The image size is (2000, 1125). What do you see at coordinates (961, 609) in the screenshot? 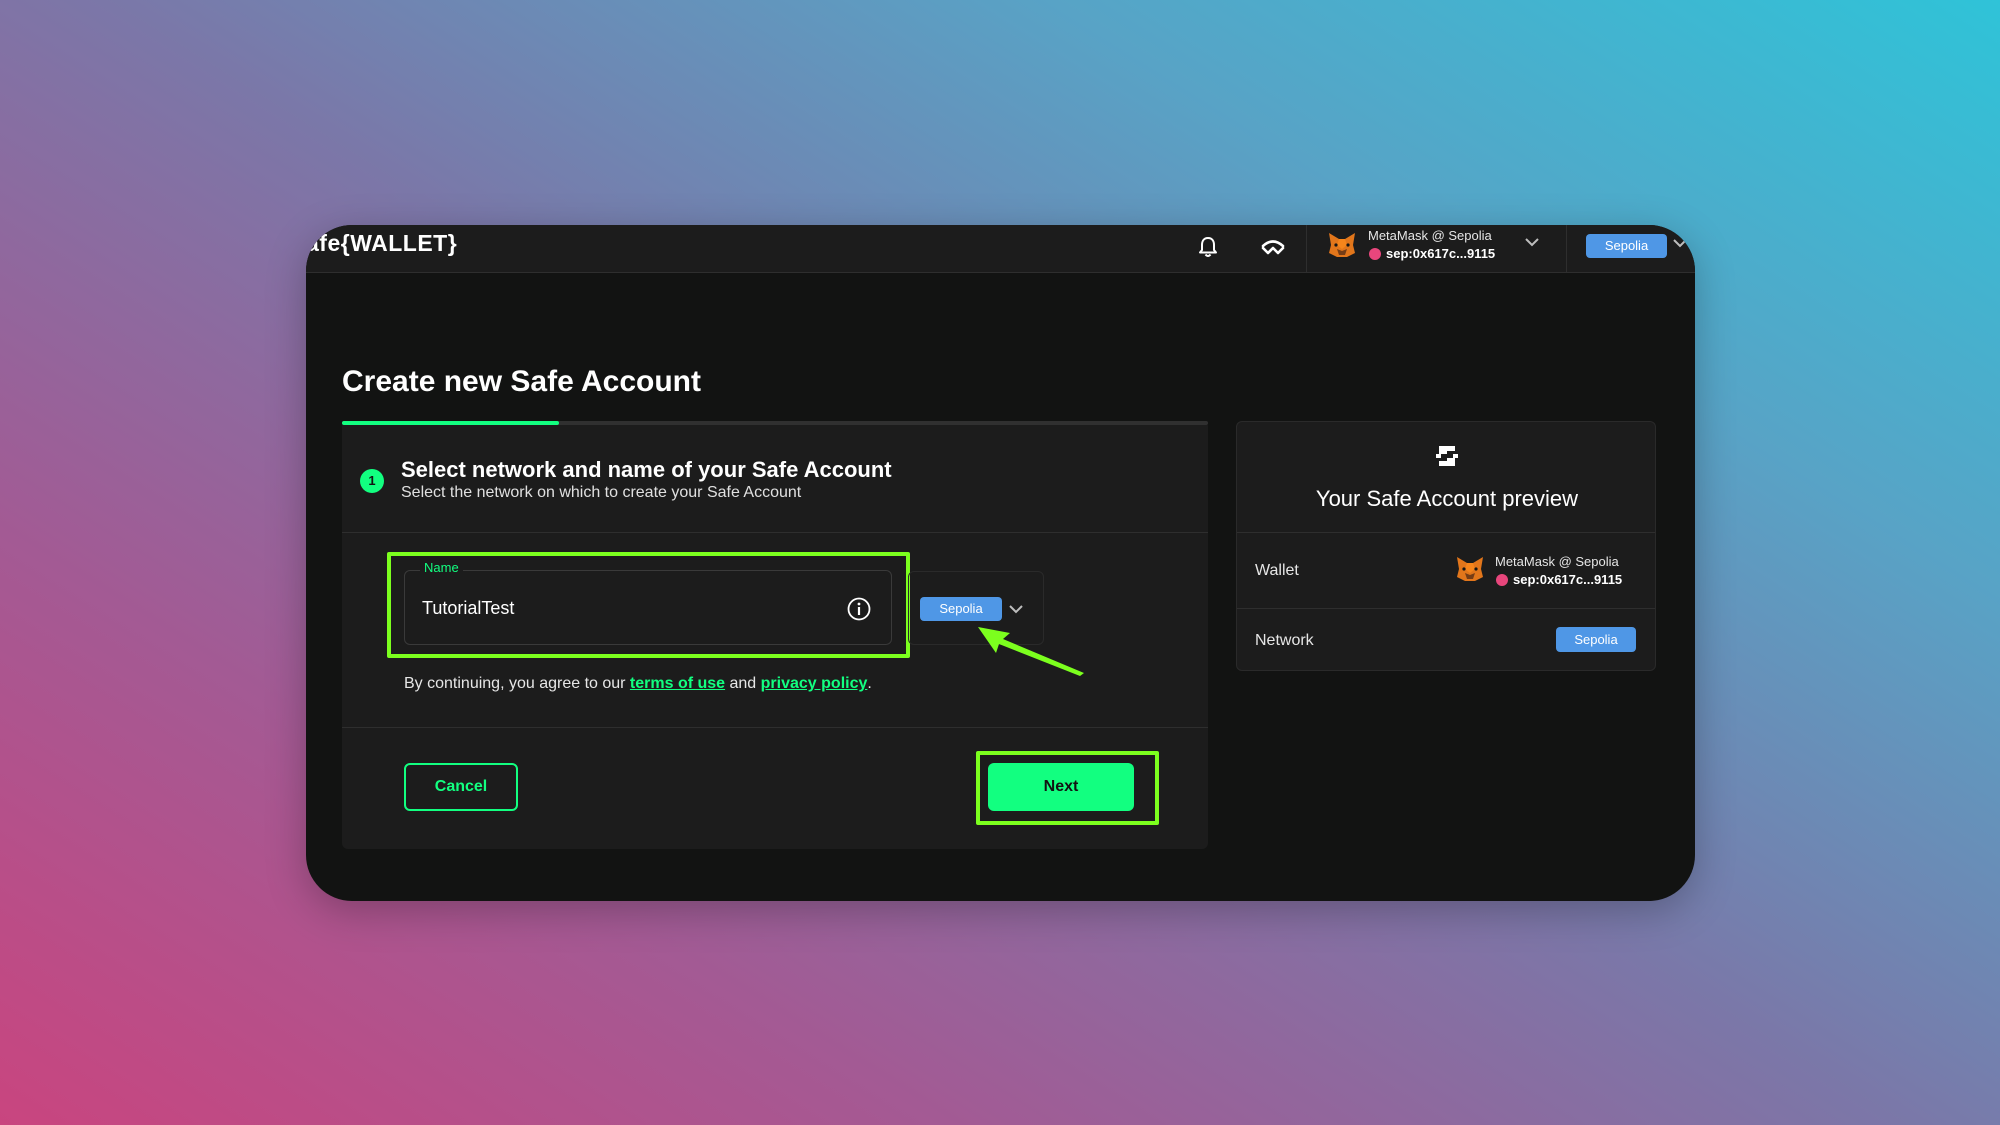
I see `network-select-chip: Sepolia` at bounding box center [961, 609].